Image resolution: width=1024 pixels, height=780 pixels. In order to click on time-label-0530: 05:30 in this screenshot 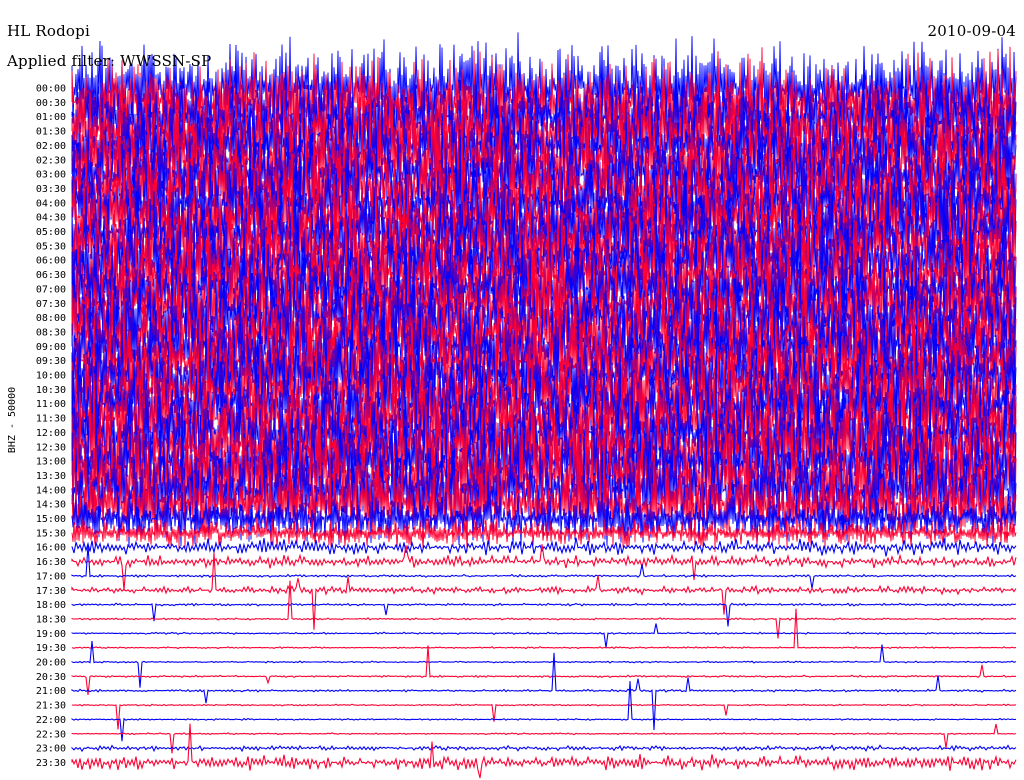, I will do `click(51, 246)`.